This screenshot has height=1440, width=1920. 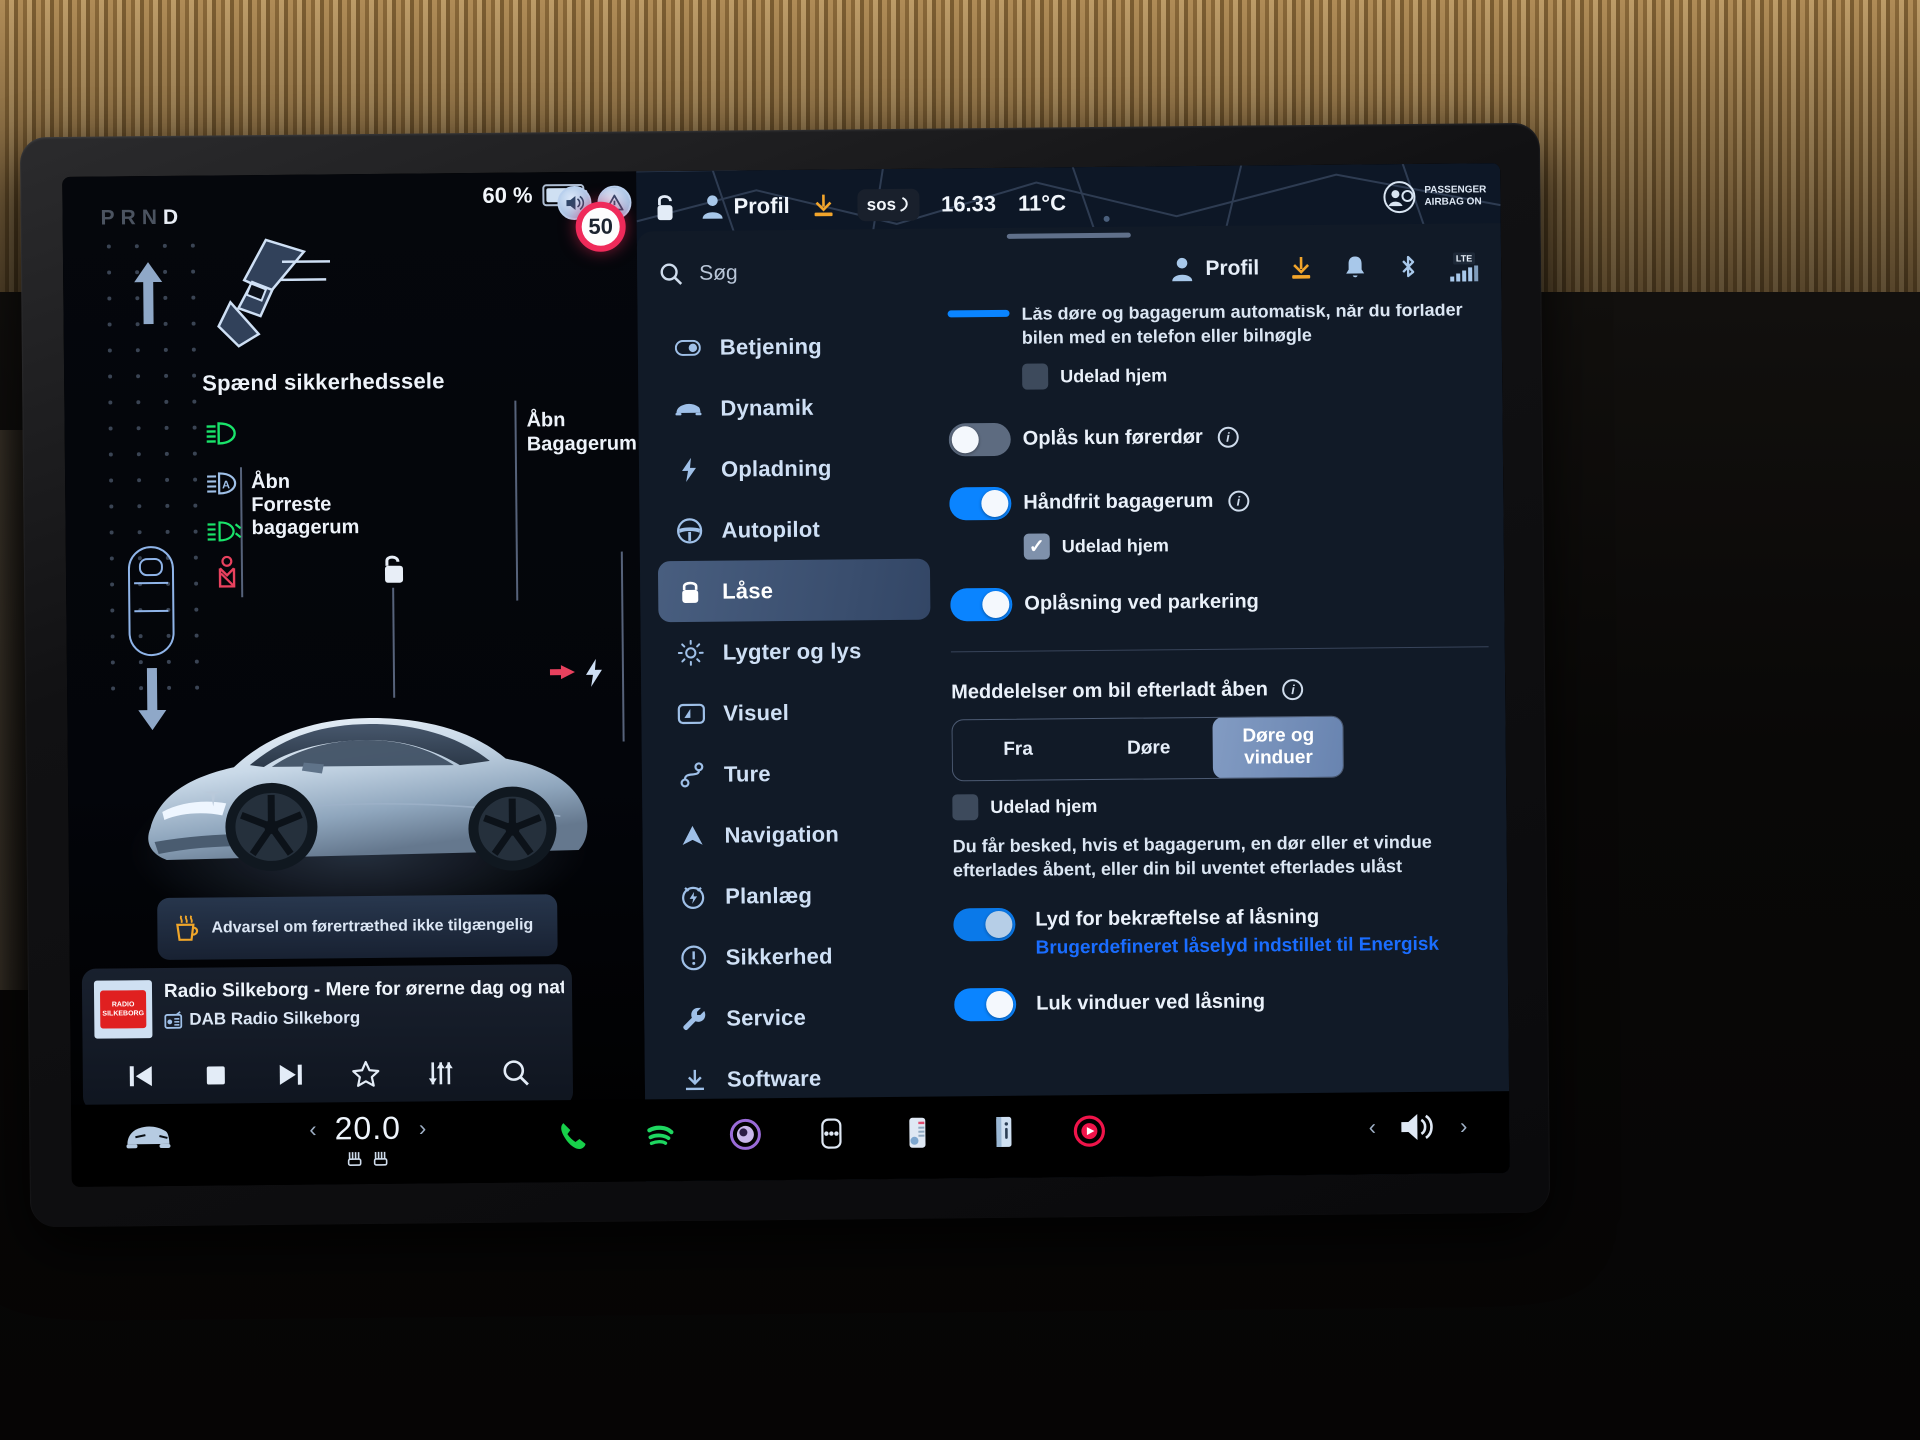 I want to click on walkaway-exclude-home-row: Udelad hjem, so click(x=1254, y=374).